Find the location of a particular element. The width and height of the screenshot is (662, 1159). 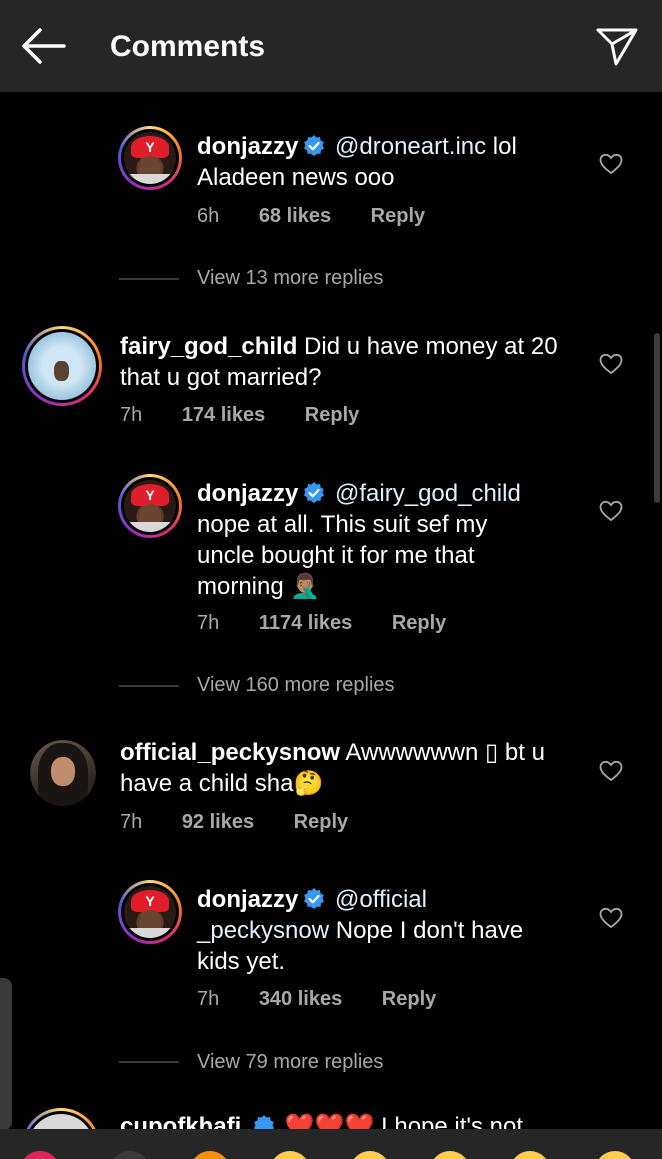

clap-emoji-icon is located at coordinates (290, 1155).